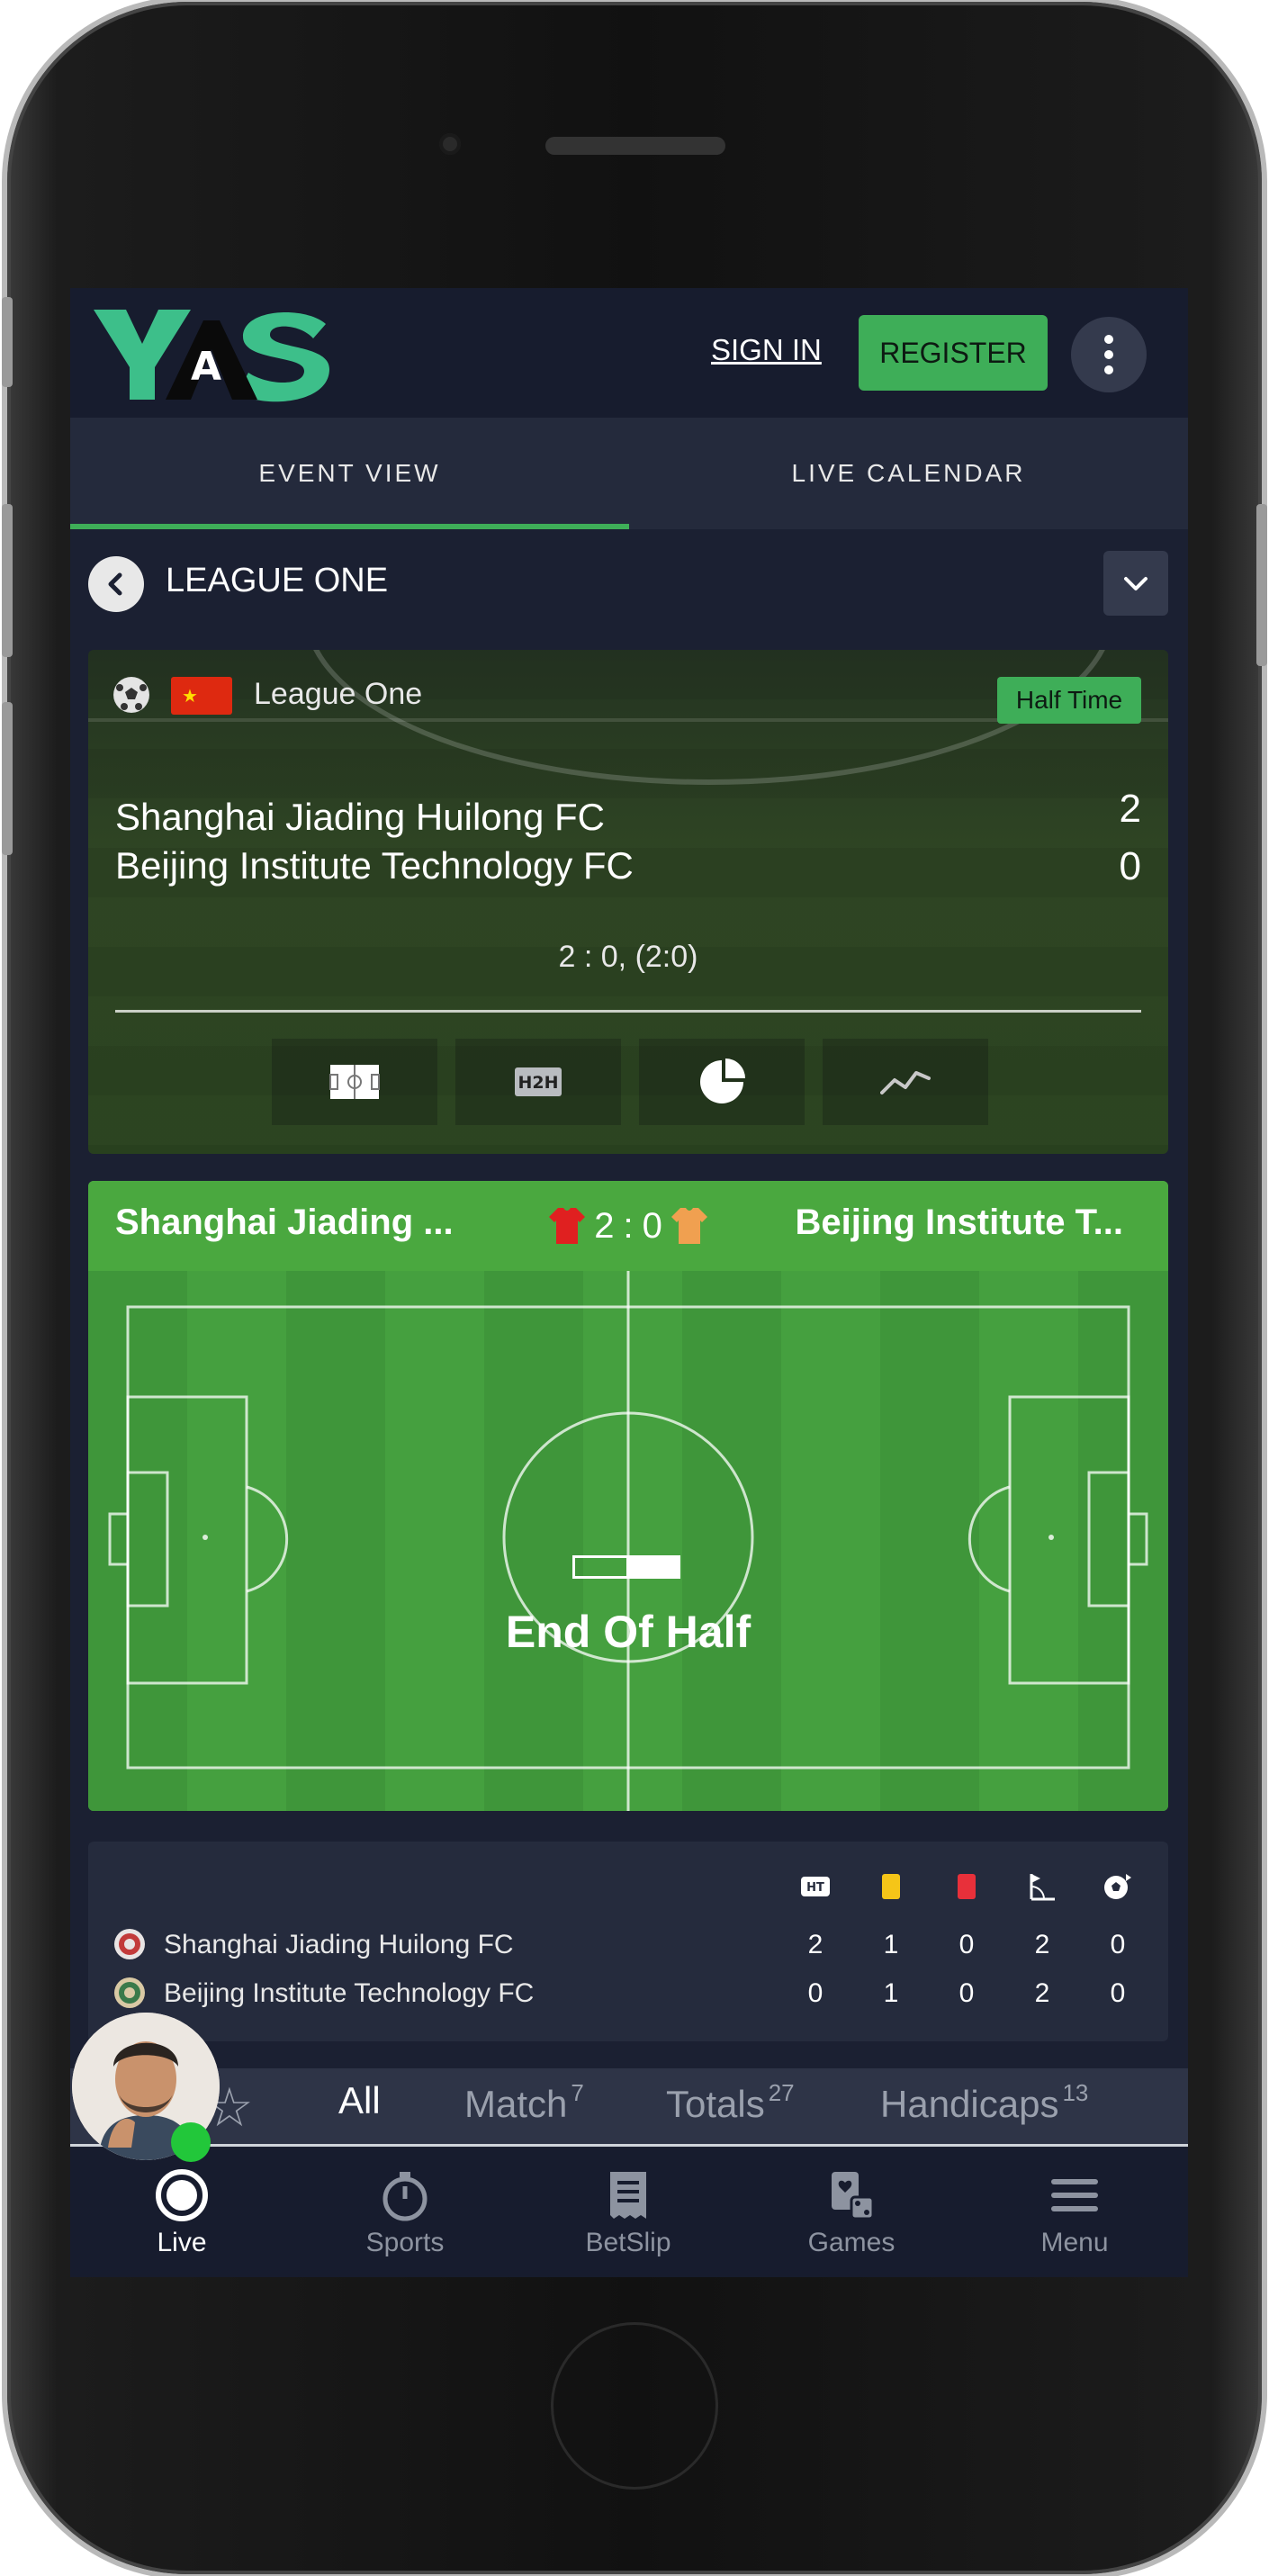  What do you see at coordinates (628, 1632) in the screenshot?
I see `match-phase-text: End Of Half` at bounding box center [628, 1632].